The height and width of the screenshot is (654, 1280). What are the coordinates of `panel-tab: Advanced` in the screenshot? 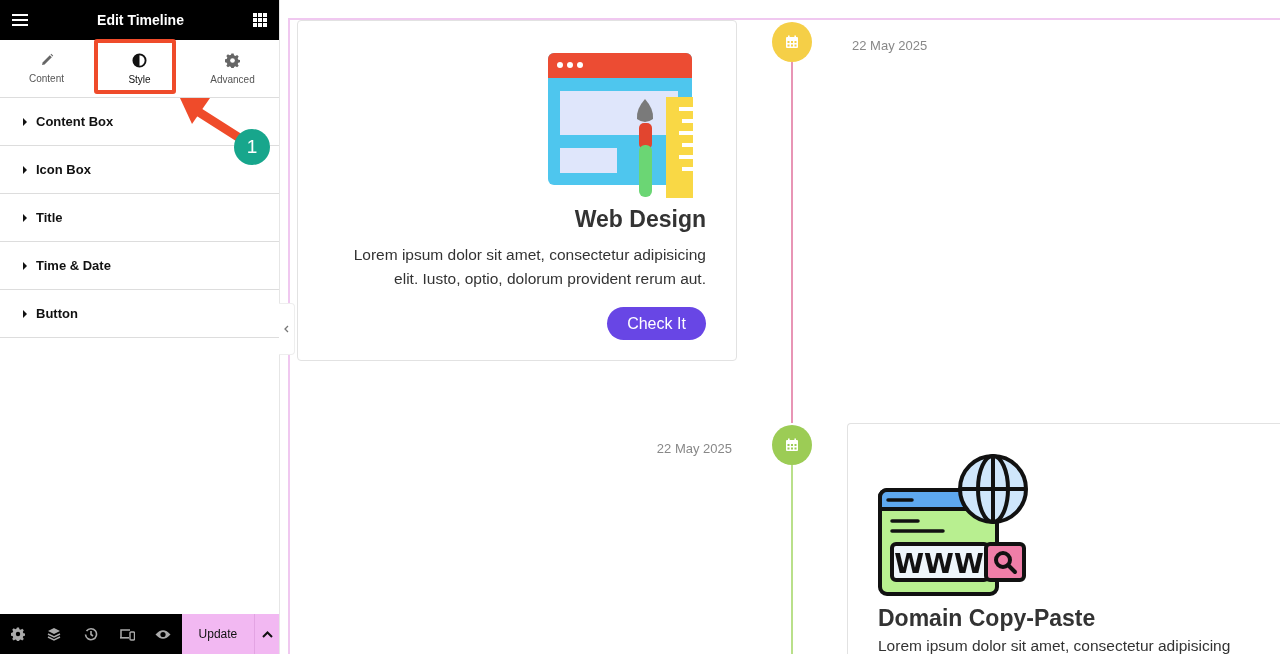 It's located at (232, 68).